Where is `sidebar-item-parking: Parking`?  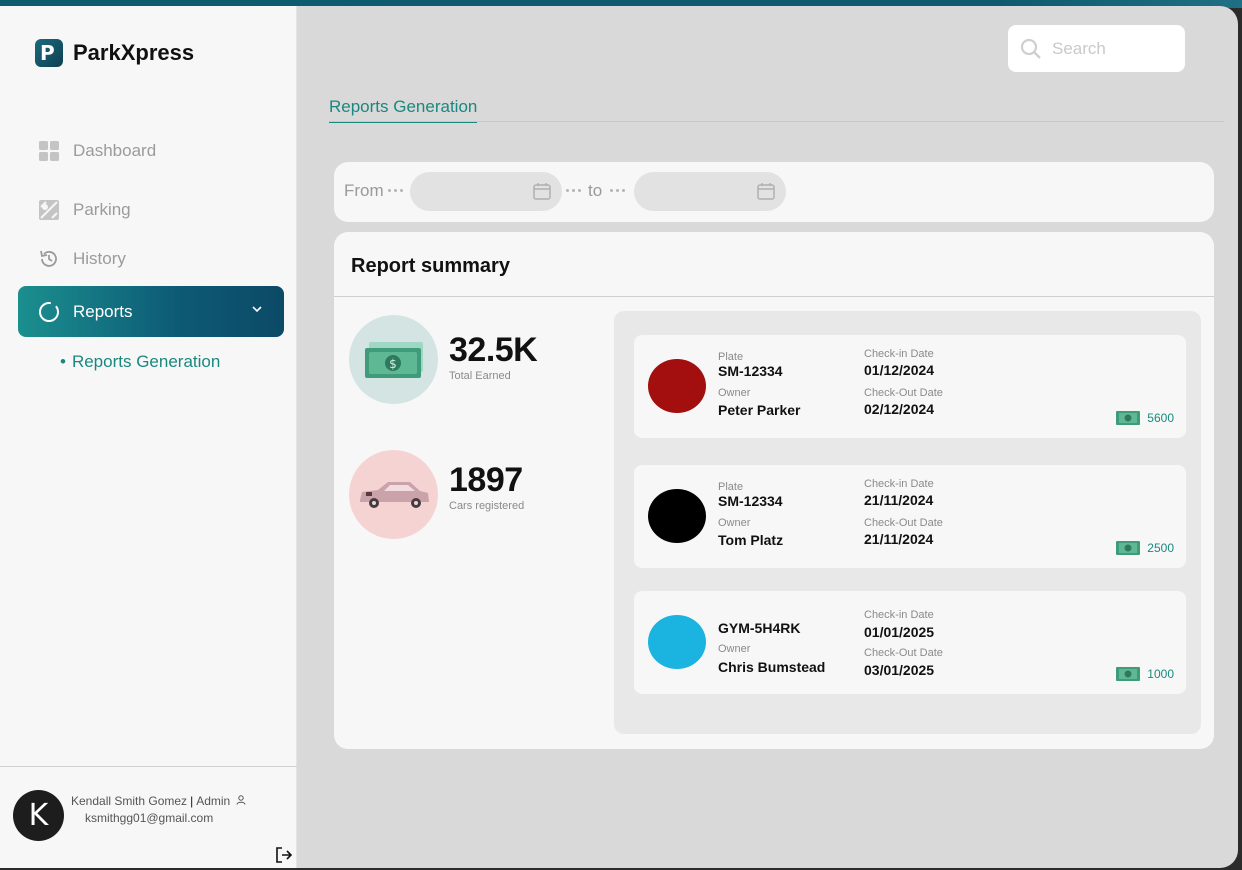 sidebar-item-parking: Parking is located at coordinates (84, 210).